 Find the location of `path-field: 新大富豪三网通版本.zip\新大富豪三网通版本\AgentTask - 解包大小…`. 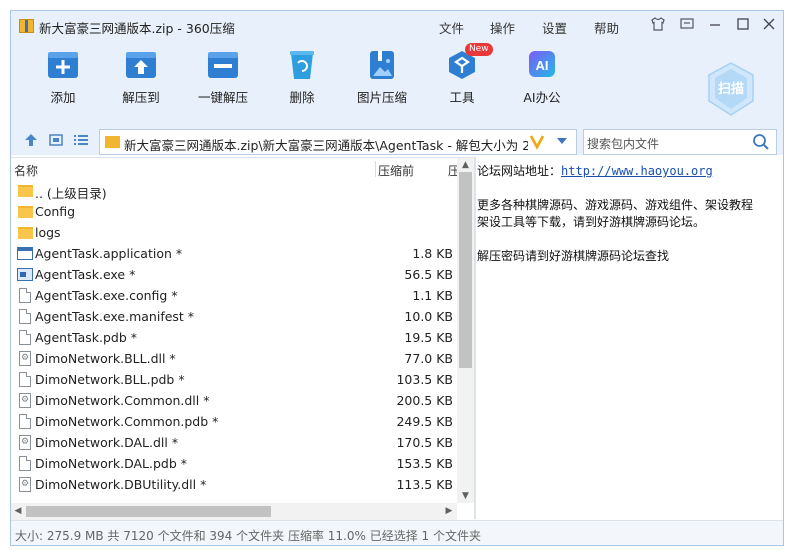

path-field: 新大富豪三网通版本.zip\新大富豪三网通版本\AgentTask - 解包大小… is located at coordinates (338, 142).